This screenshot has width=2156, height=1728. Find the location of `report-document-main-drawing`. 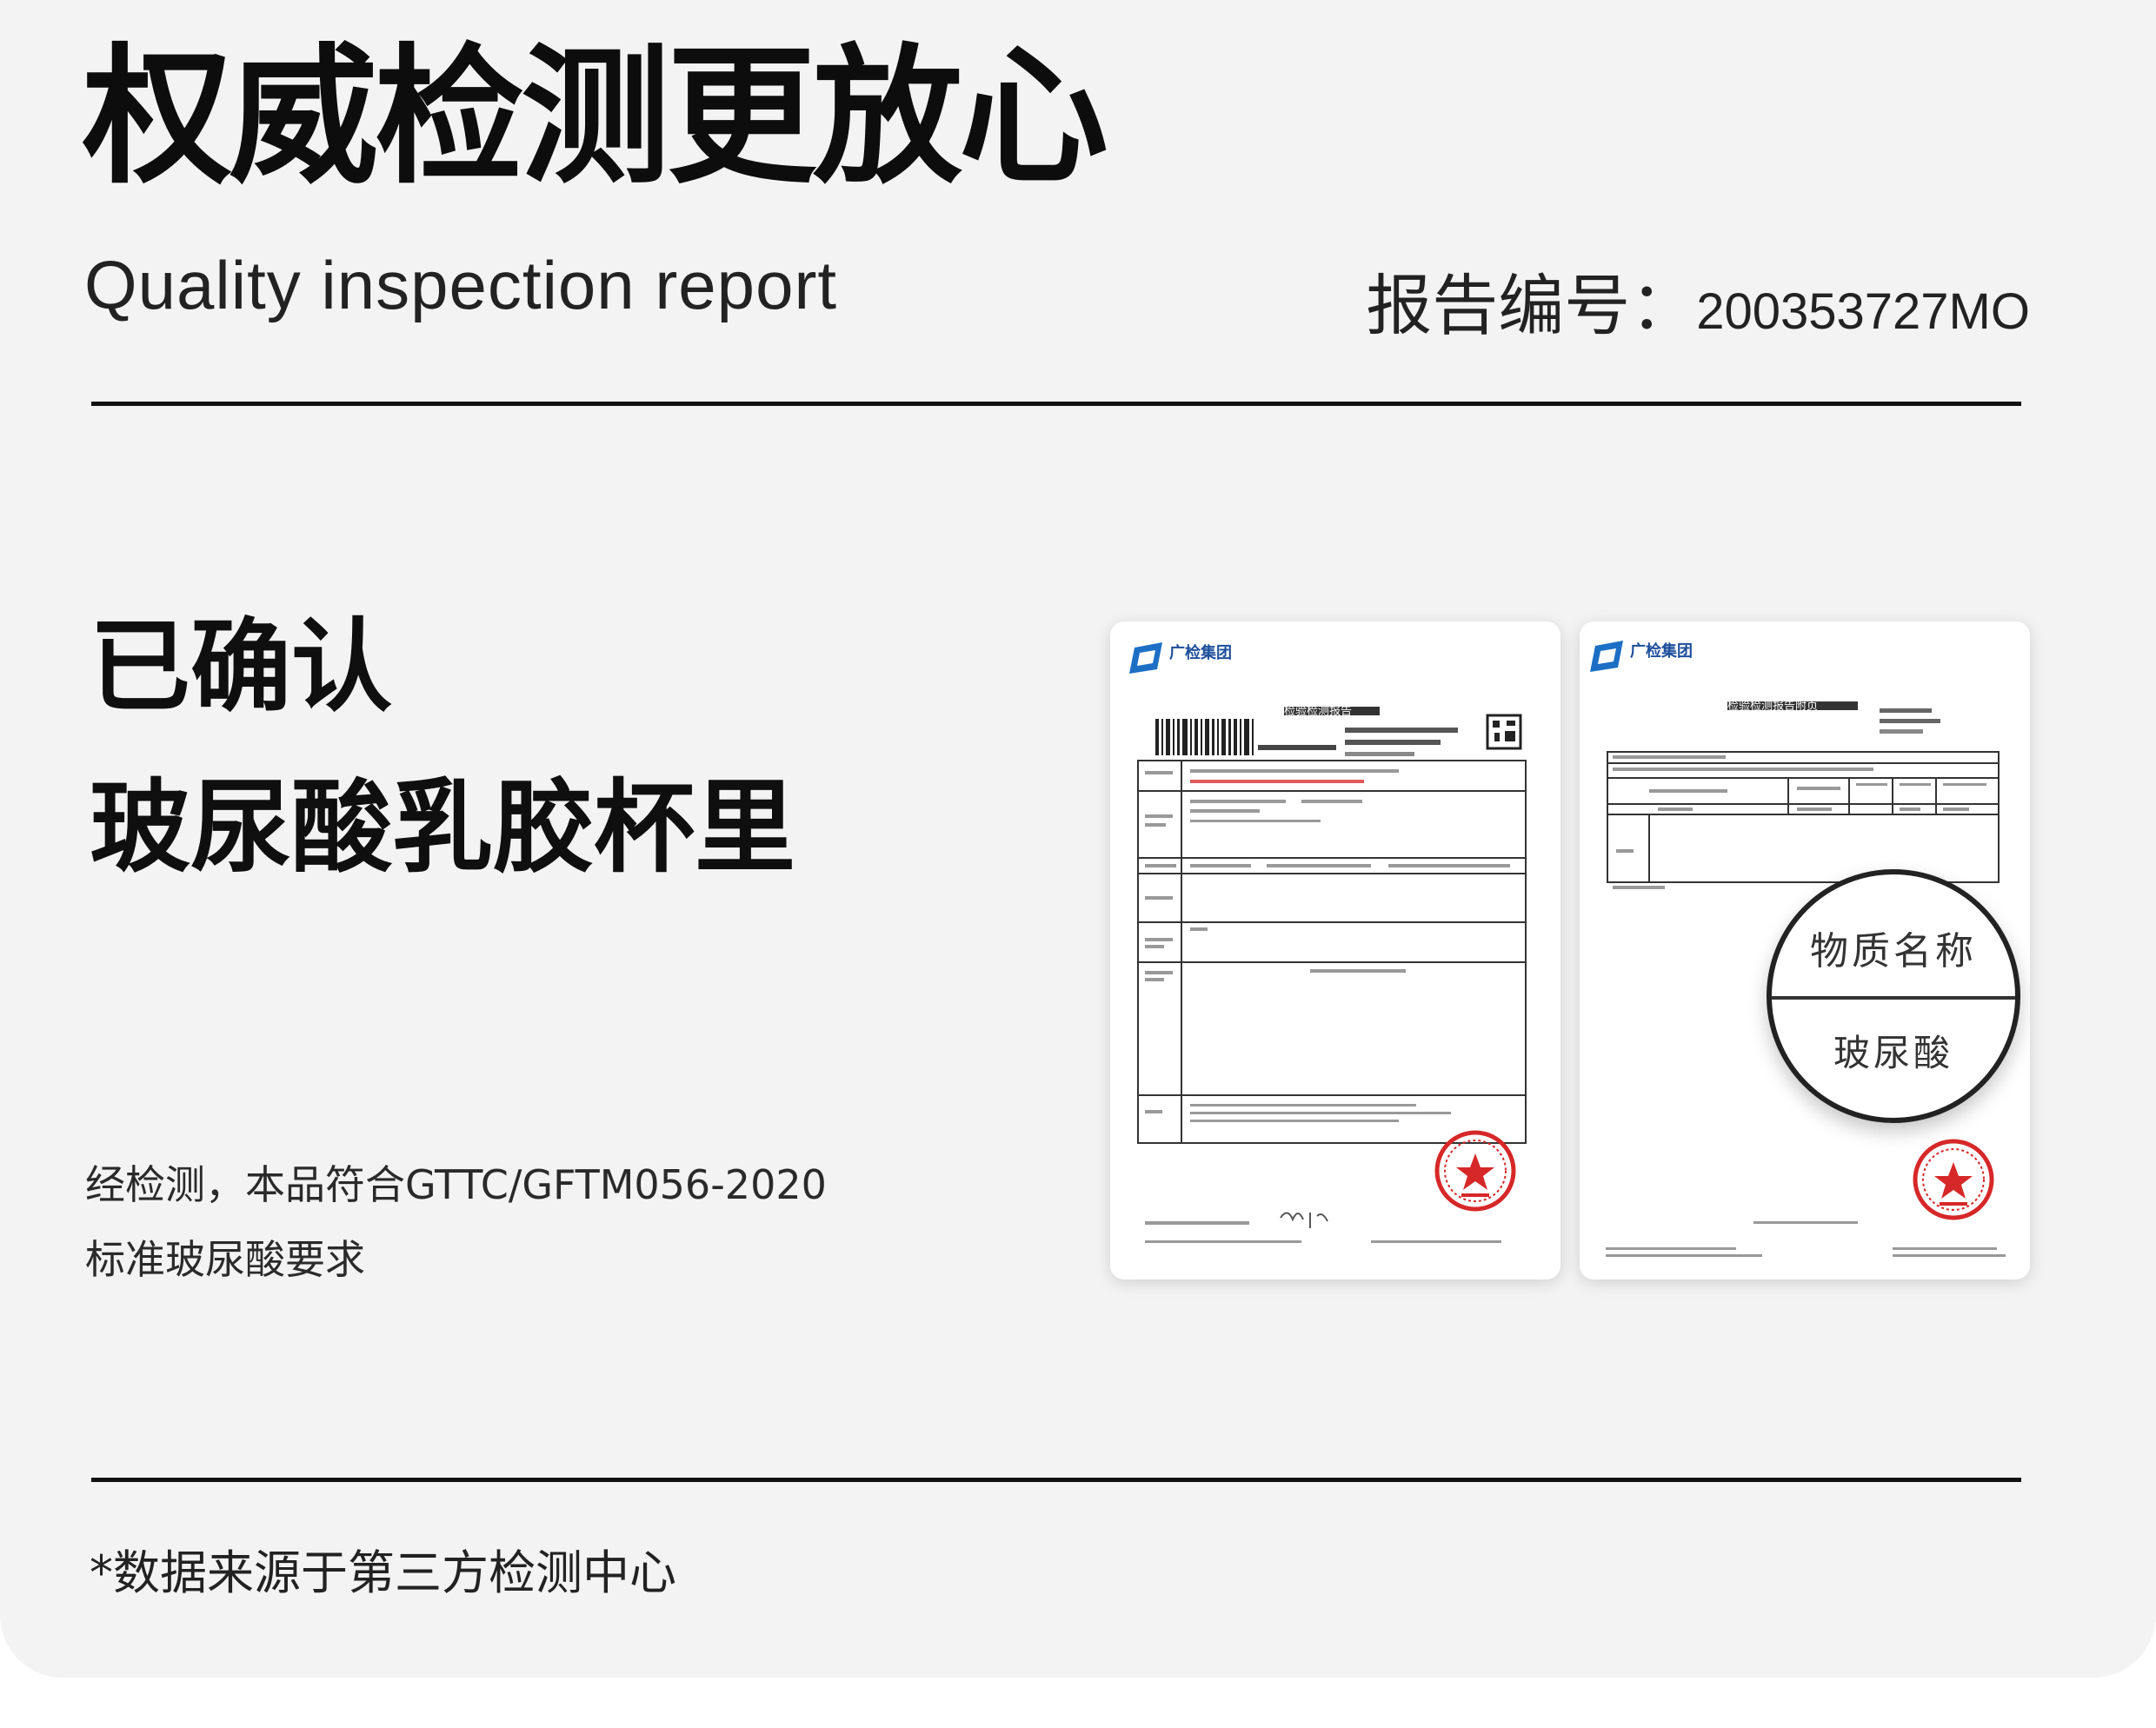

report-document-main-drawing is located at coordinates (1328, 942).